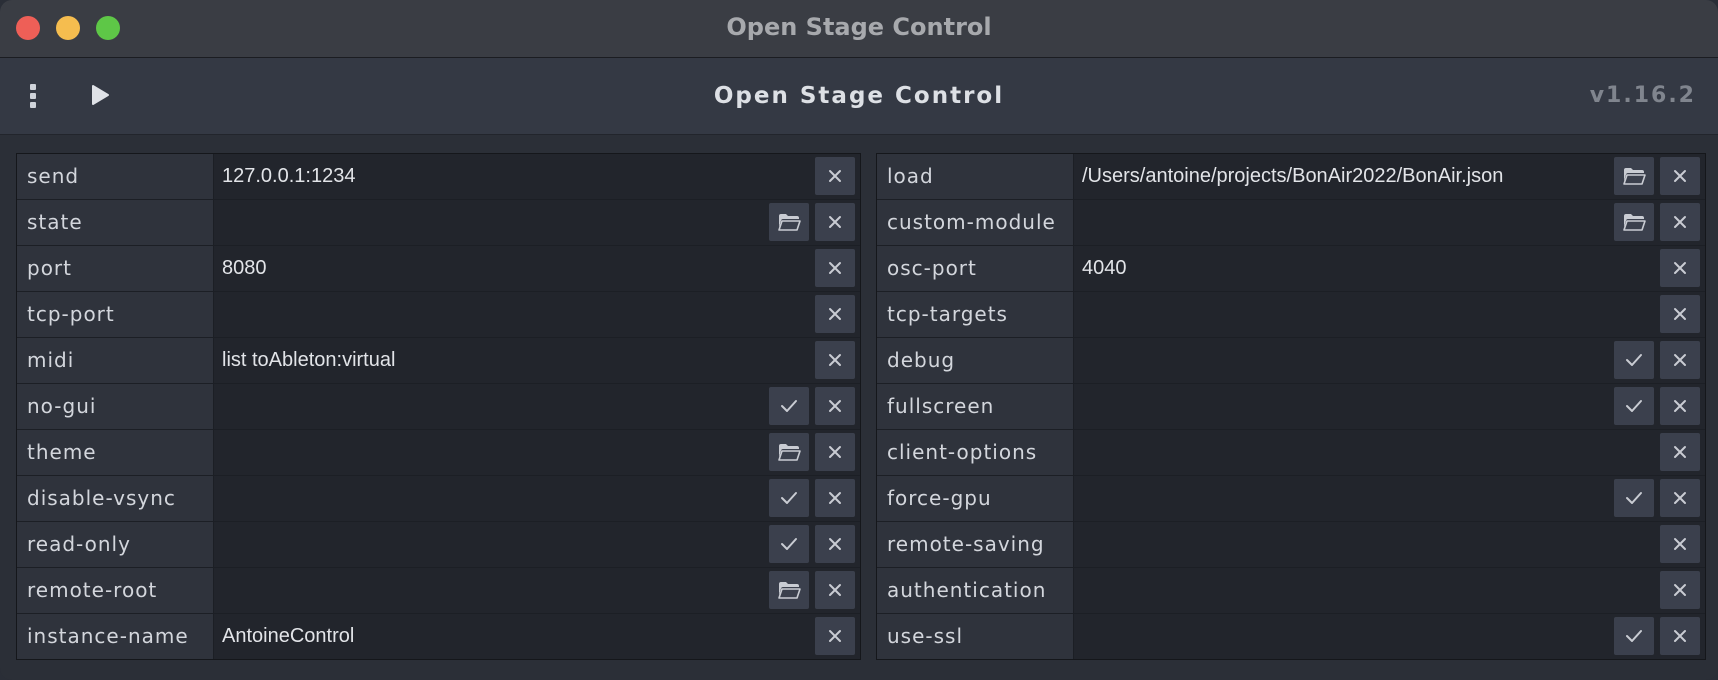 The image size is (1718, 680). Describe the element at coordinates (859, 27) in the screenshot. I see `window-title: Open Stage Control` at that location.